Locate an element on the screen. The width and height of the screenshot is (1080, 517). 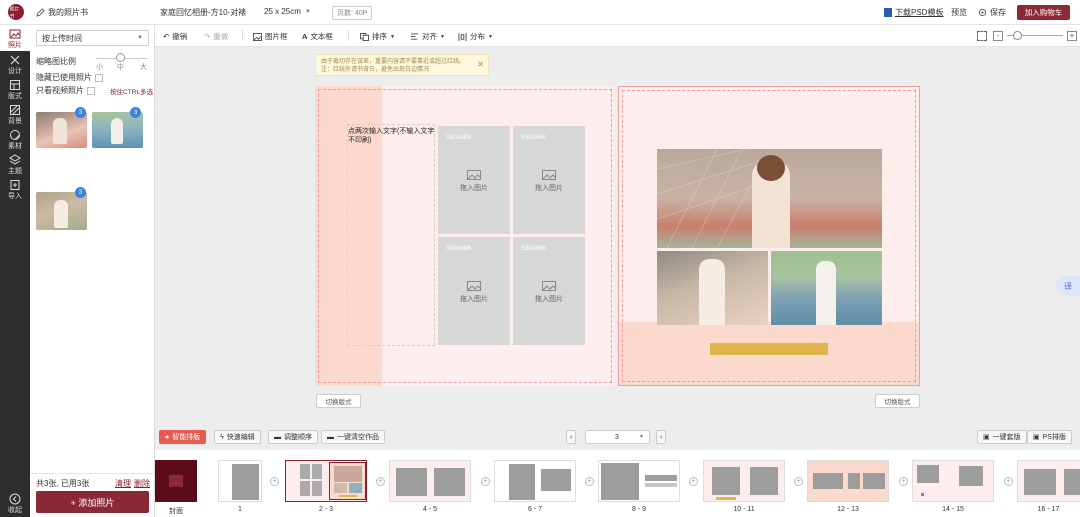
switch-layout-right-button: 切换版式 is located at coordinates (897, 401).